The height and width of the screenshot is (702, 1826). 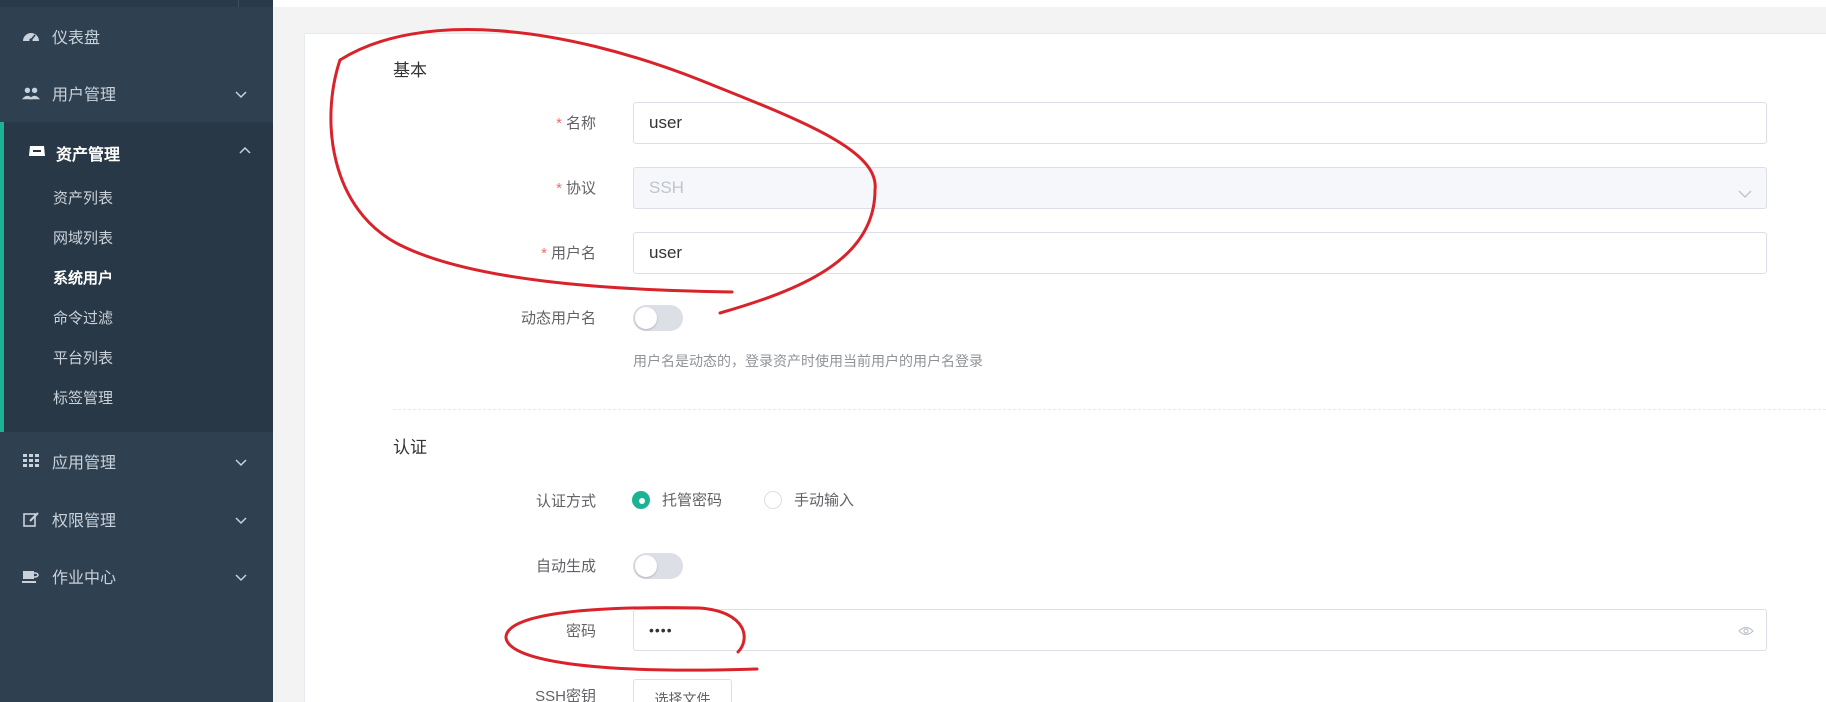 I want to click on submenu-item-domain-list: 网域列表, so click(x=83, y=237).